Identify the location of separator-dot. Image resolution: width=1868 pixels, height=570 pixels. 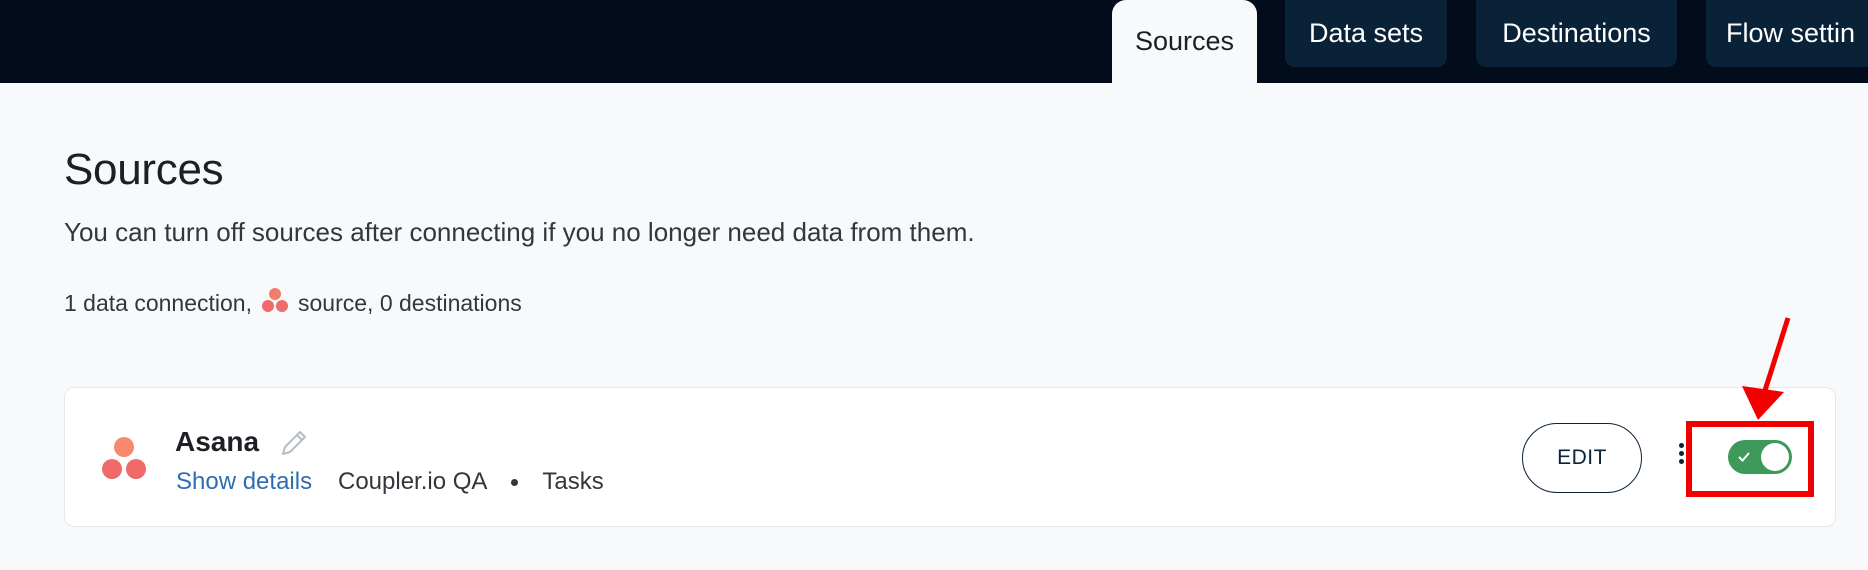
(515, 482).